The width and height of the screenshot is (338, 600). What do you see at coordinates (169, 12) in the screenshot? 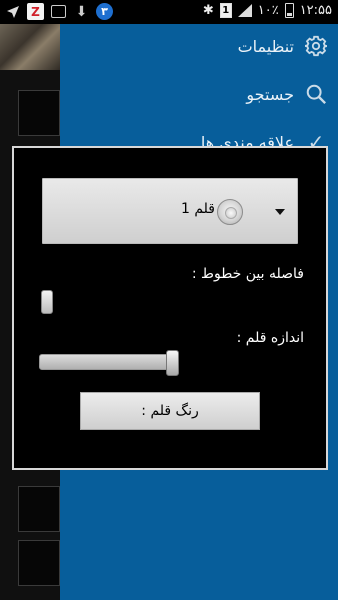
I see `status-bar: Z ⬇ ۳ ✱ 1 ۱۰٪ ۱۲:۵۵` at bounding box center [169, 12].